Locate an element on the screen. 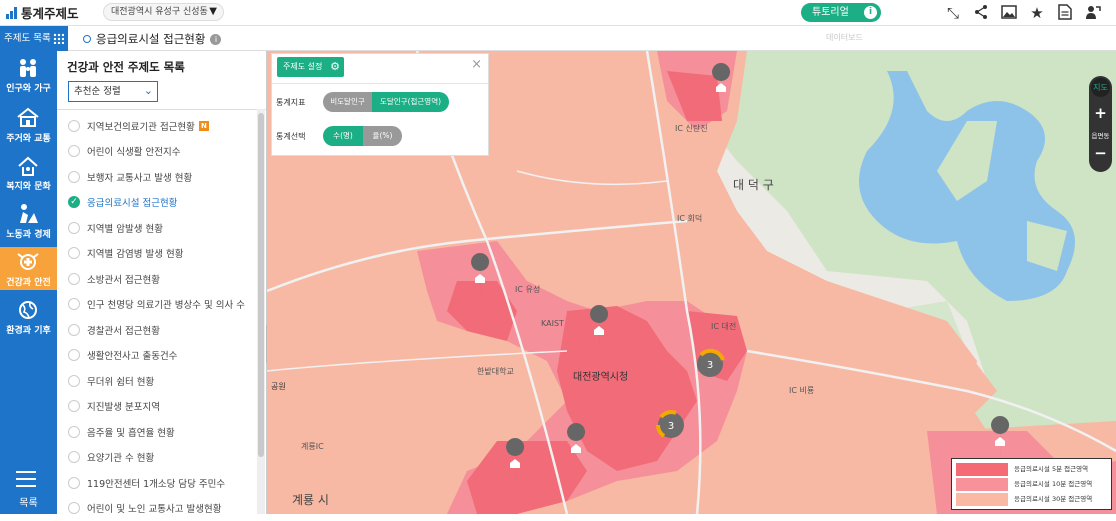 The height and width of the screenshot is (521, 1116). list-item: 119안전센터 1개소당 담당 주민수 is located at coordinates (157, 483).